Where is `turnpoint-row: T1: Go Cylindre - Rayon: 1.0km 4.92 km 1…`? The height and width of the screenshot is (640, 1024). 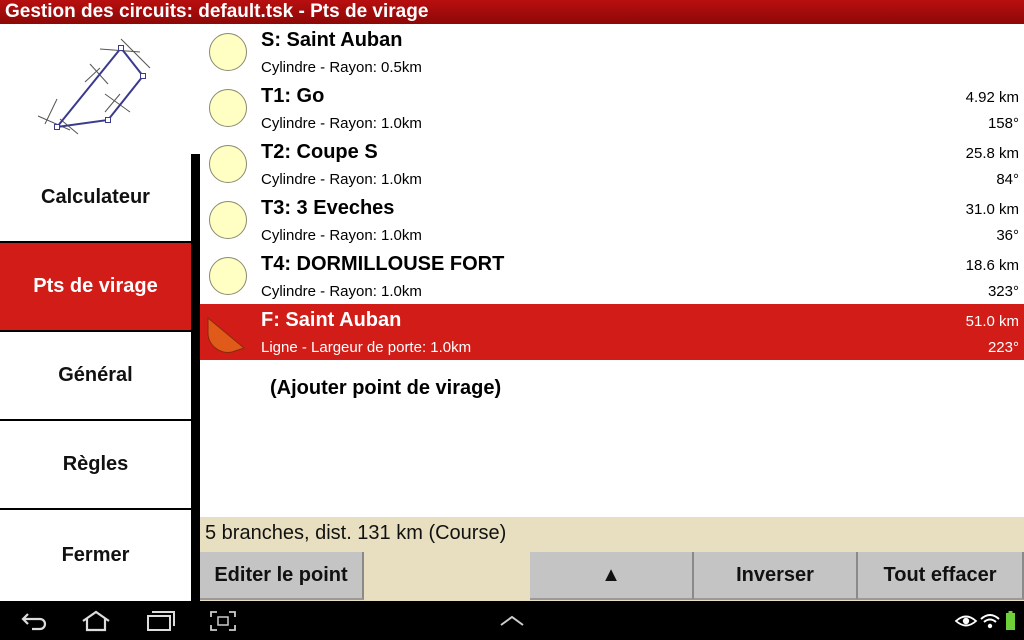 turnpoint-row: T1: Go Cylindre - Rayon: 1.0km 4.92 km 1… is located at coordinates (612, 108).